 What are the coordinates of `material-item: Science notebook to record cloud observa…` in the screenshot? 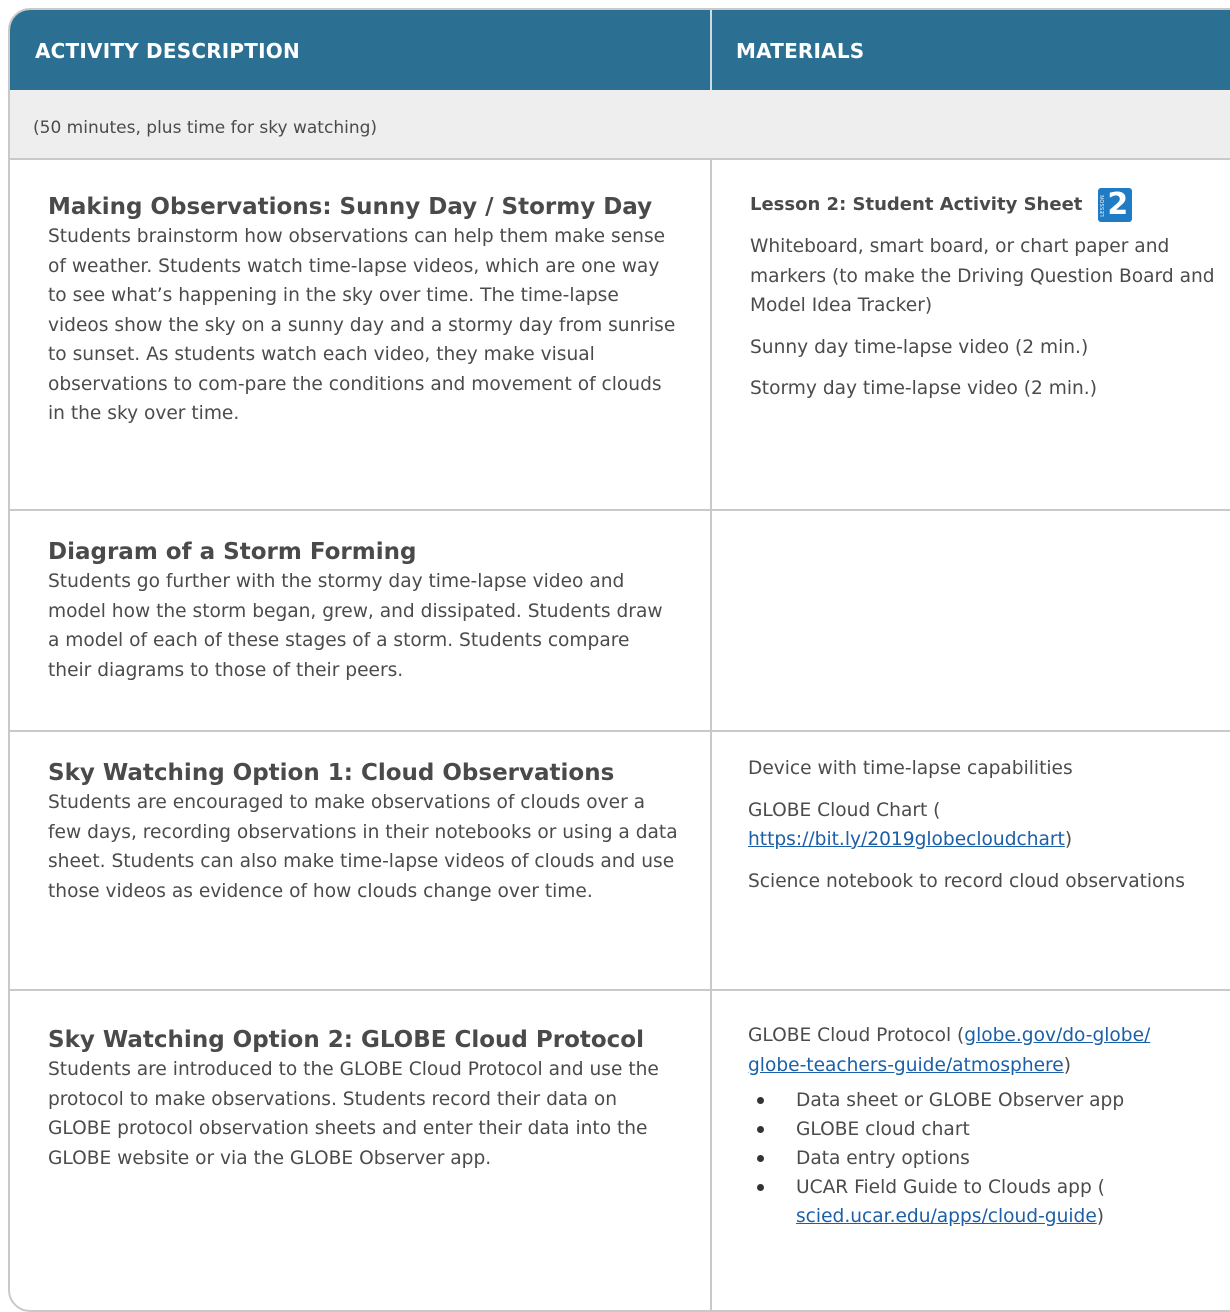 It's located at (966, 881).